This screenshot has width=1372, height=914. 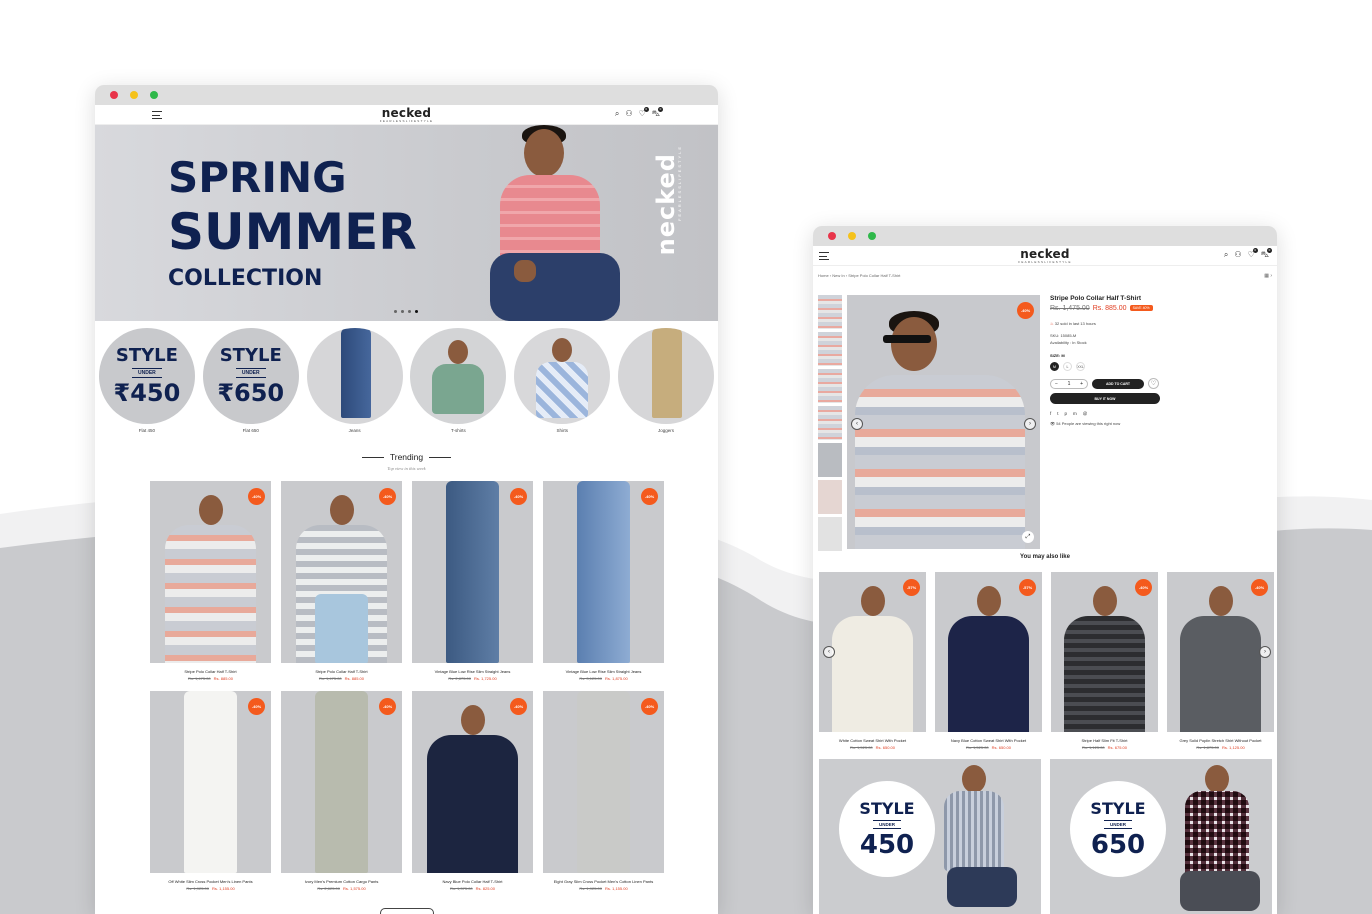 What do you see at coordinates (1085, 413) in the screenshot?
I see `email-icon: @` at bounding box center [1085, 413].